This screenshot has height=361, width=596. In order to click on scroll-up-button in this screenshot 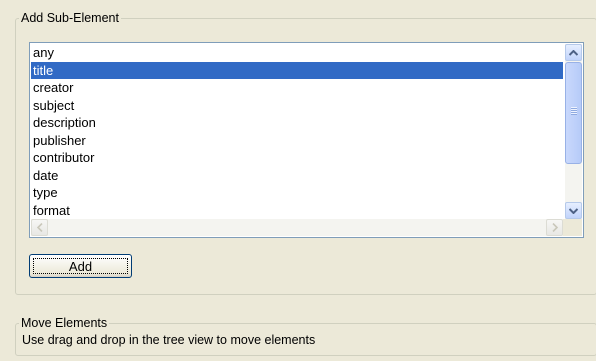, I will do `click(573, 52)`.